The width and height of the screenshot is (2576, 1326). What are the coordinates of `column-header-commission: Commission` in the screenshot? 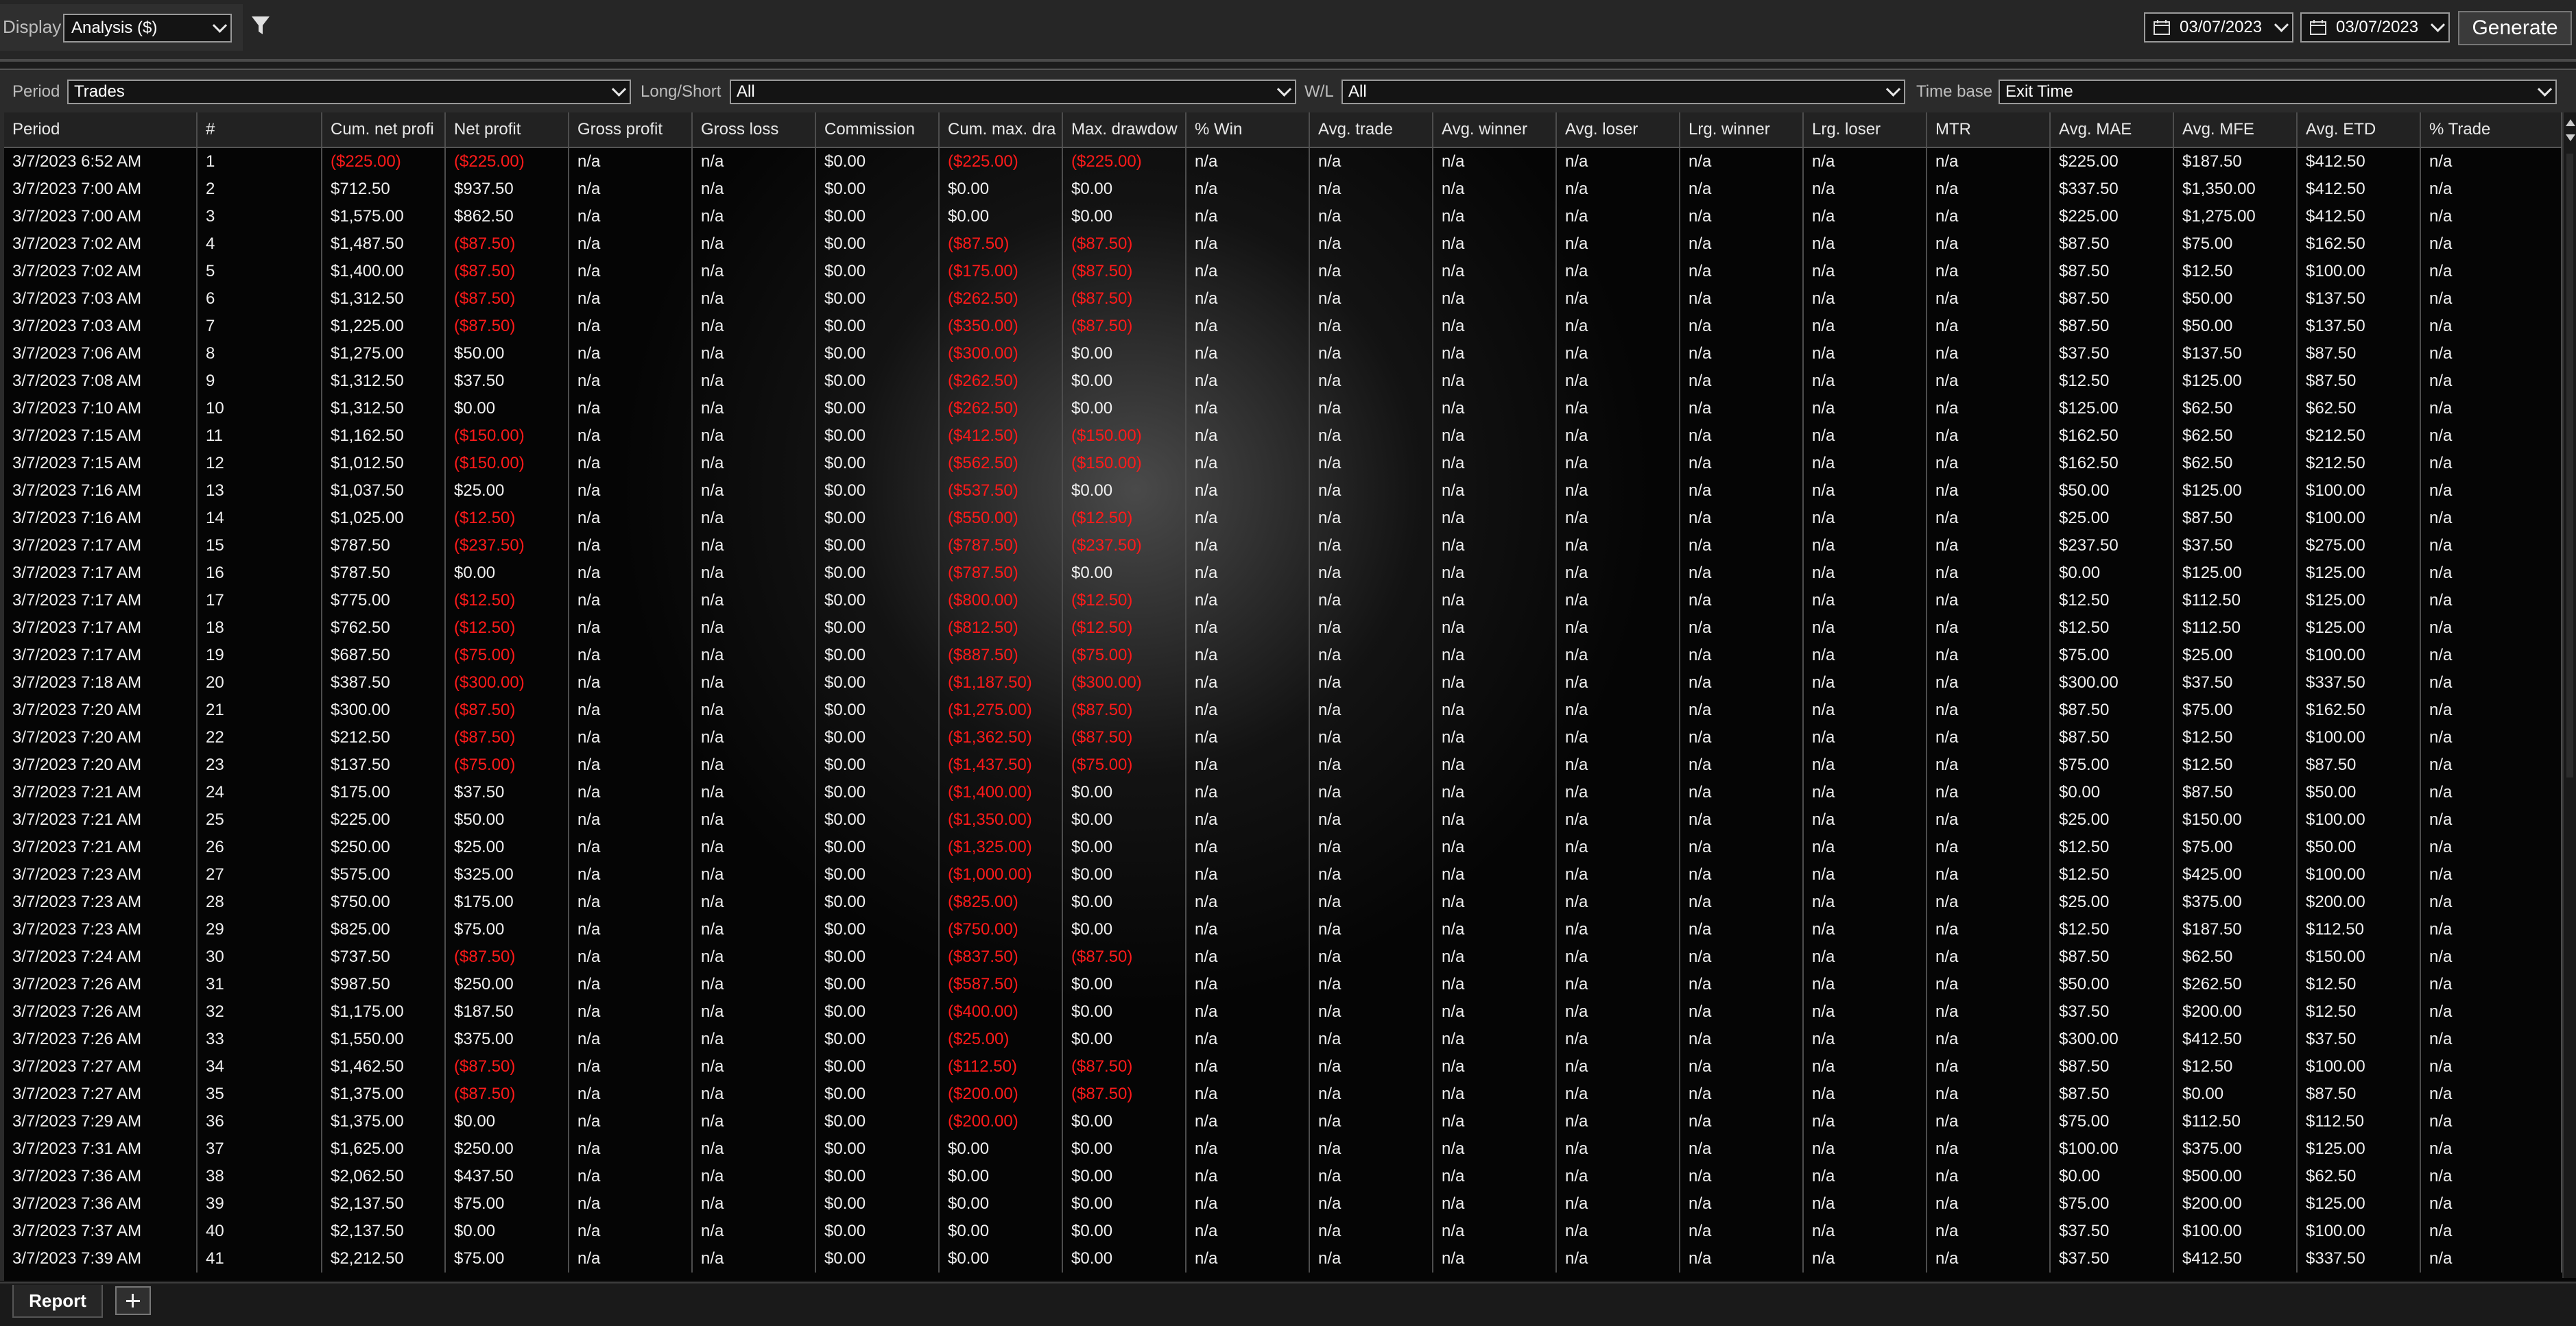 It's located at (878, 129).